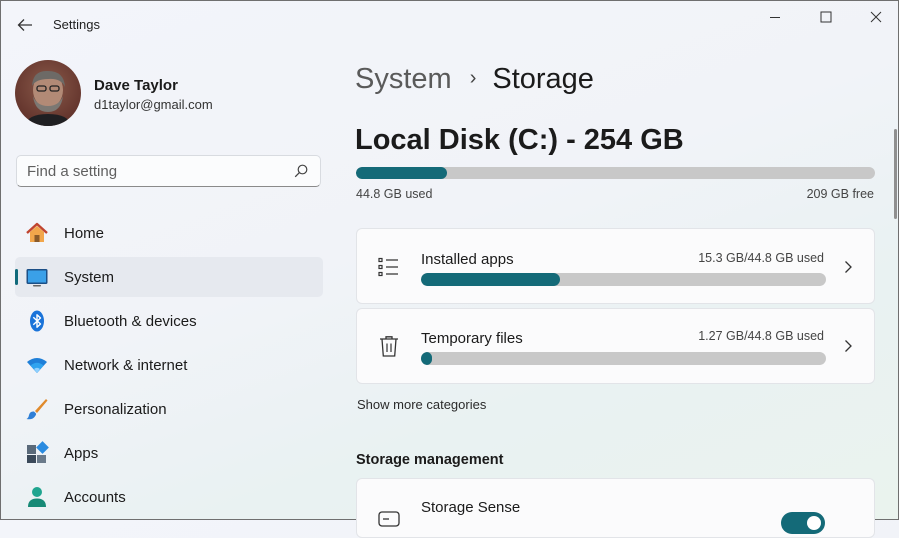 This screenshot has width=899, height=538. I want to click on sidebar-item-label: Bluetooth & devices, so click(130, 321).